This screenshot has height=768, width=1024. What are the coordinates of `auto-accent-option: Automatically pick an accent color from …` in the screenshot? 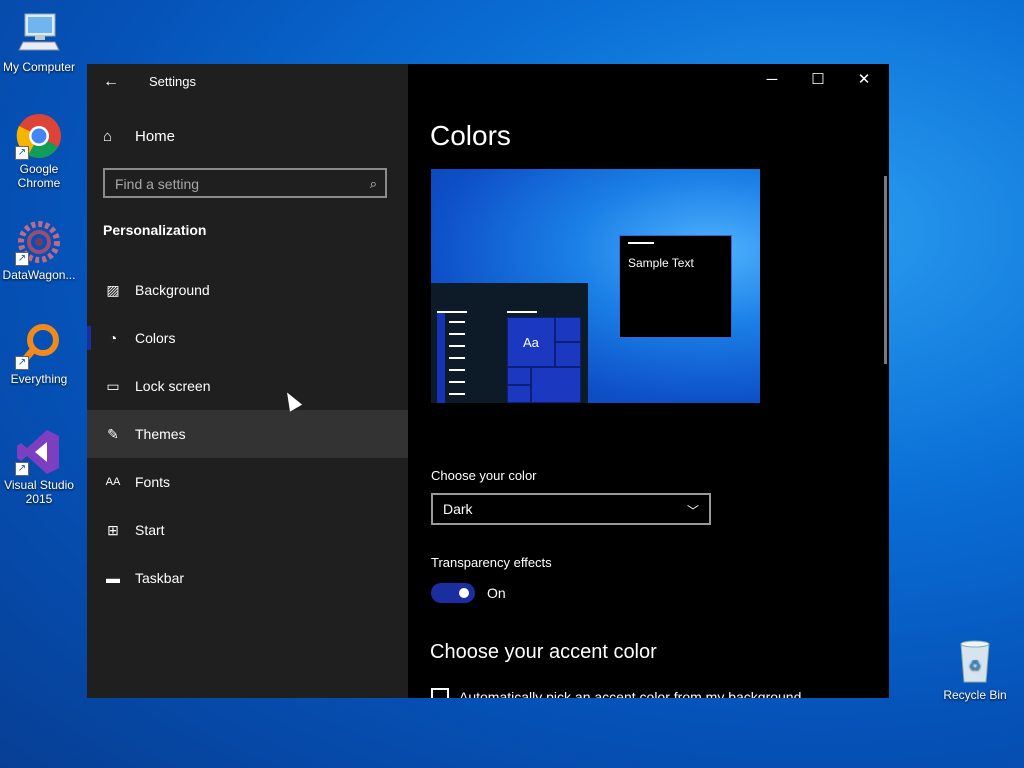 It's located at (616, 693).